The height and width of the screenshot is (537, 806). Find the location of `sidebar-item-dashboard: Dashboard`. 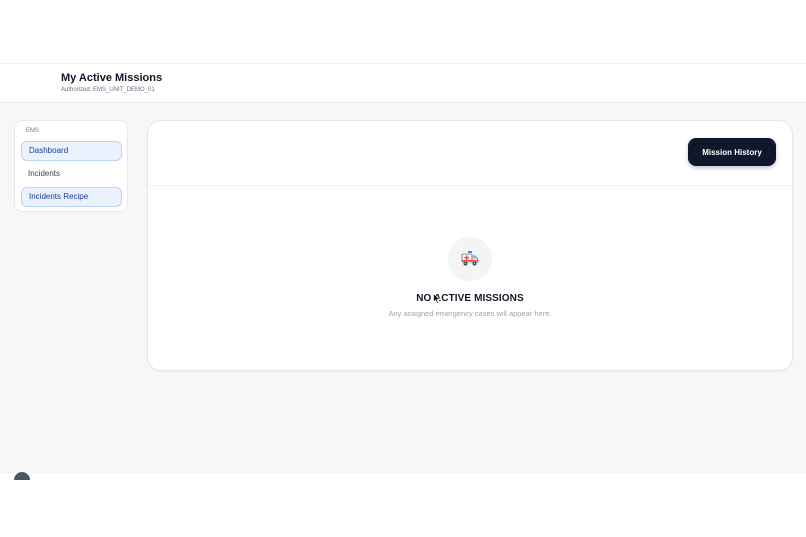

sidebar-item-dashboard: Dashboard is located at coordinates (71, 151).